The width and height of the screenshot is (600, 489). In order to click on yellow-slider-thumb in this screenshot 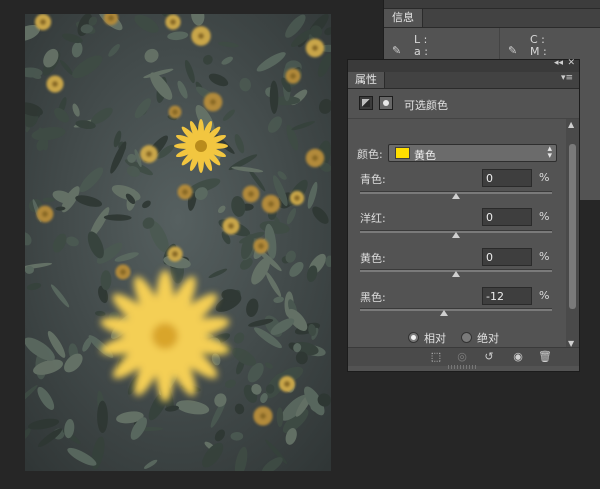, I will do `click(456, 274)`.